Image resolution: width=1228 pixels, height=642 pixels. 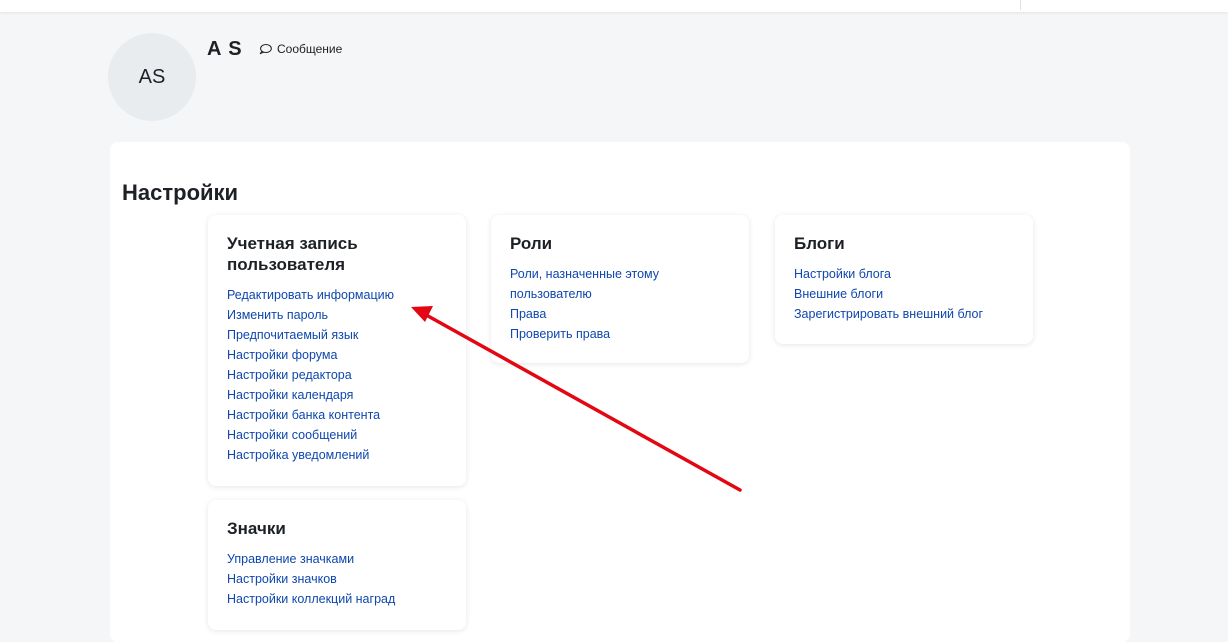 I want to click on avatar: AS, so click(x=152, y=77).